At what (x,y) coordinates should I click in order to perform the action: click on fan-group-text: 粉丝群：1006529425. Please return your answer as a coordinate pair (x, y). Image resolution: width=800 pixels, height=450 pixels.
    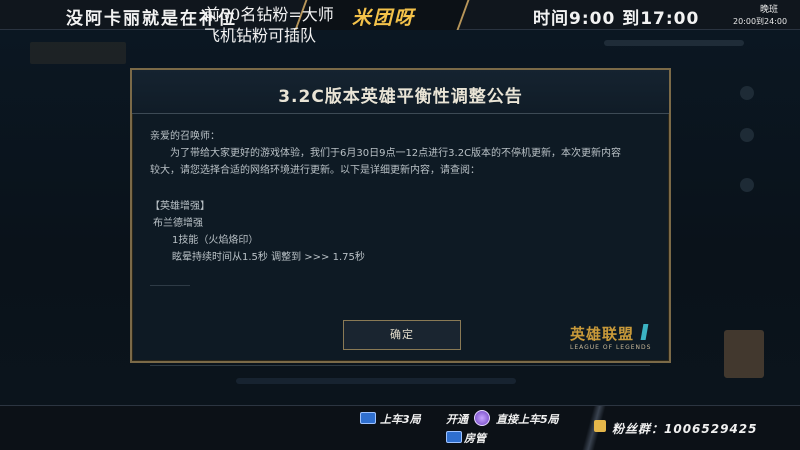
    Looking at the image, I should click on (685, 429).